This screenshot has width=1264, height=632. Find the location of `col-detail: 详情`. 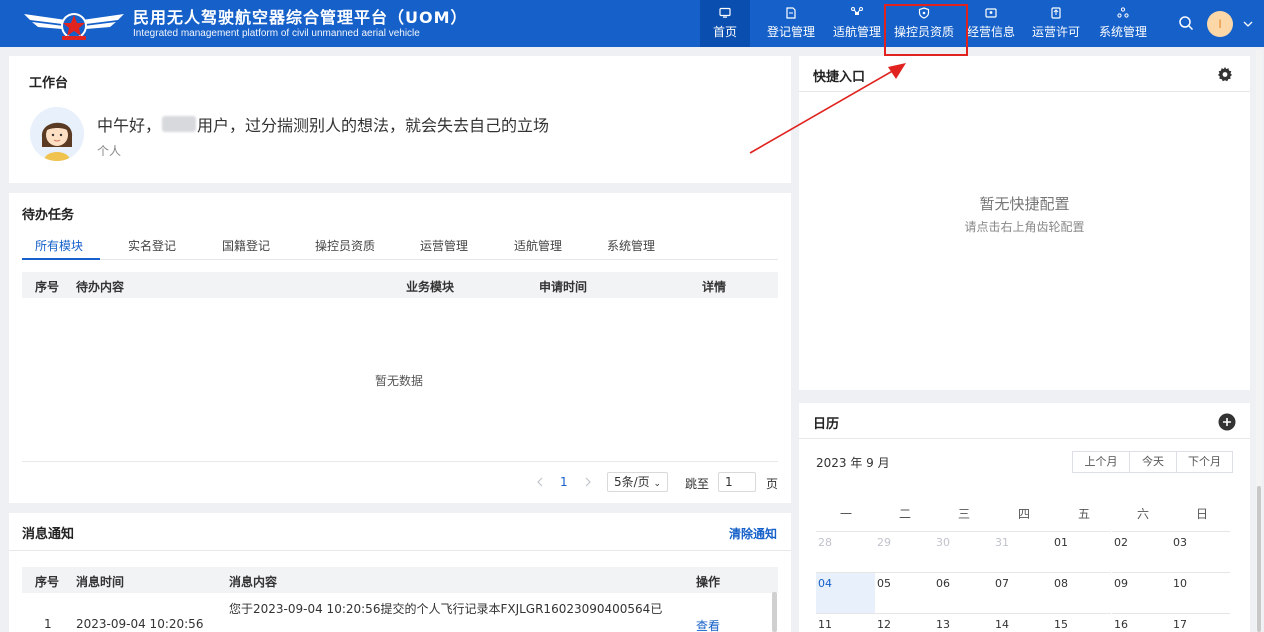

col-detail: 详情 is located at coordinates (714, 287).